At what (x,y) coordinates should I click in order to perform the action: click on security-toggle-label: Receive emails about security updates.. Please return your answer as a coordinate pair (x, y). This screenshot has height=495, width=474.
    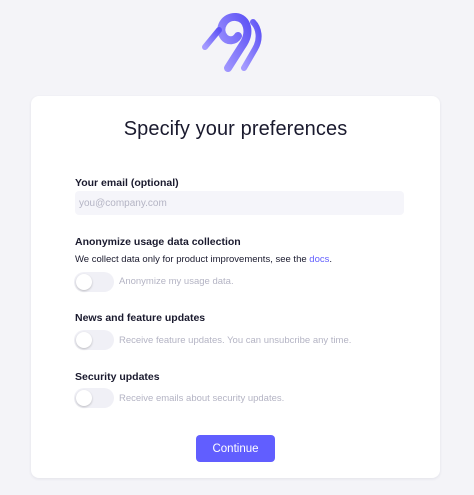
    Looking at the image, I should click on (202, 398).